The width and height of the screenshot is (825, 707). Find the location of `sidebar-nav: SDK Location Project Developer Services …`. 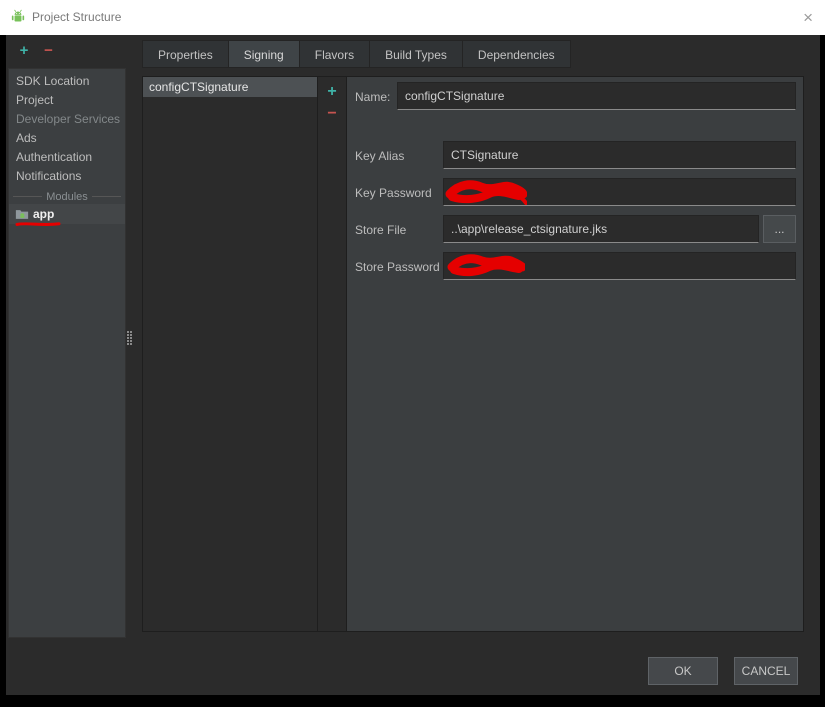

sidebar-nav: SDK Location Project Developer Services … is located at coordinates (67, 353).